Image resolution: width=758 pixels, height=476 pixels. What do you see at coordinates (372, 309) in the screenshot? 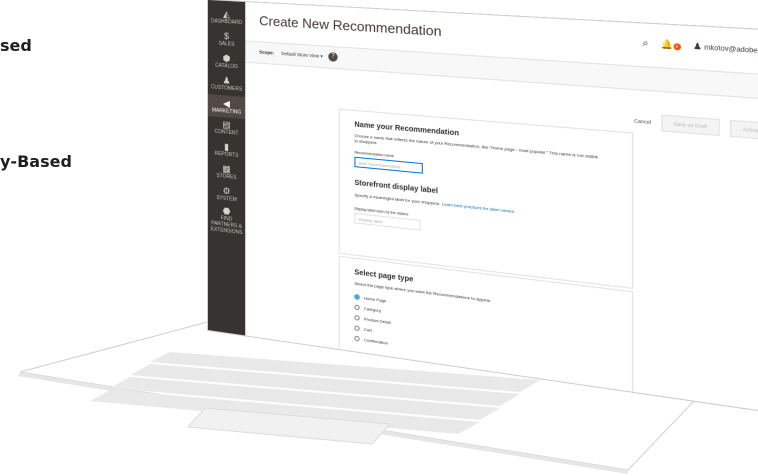
I see `radio-label: Category` at bounding box center [372, 309].